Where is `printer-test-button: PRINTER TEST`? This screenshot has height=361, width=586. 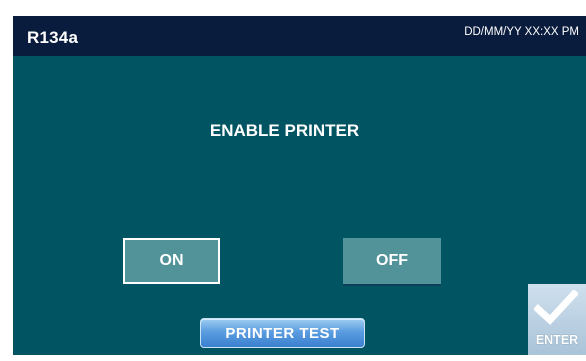 printer-test-button: PRINTER TEST is located at coordinates (282, 333).